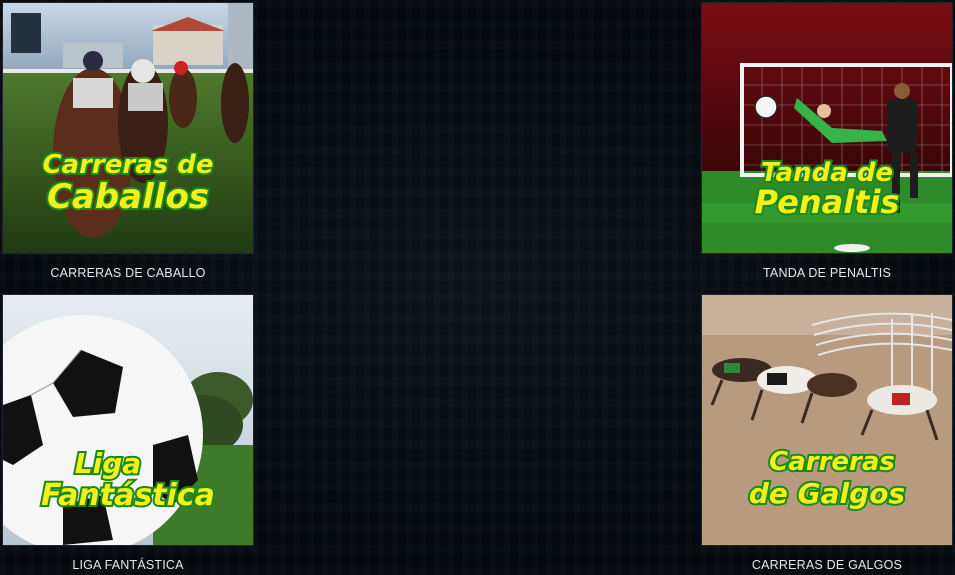 The width and height of the screenshot is (955, 575). I want to click on horse-racing-title: Carreras de Caballos, so click(127, 183).